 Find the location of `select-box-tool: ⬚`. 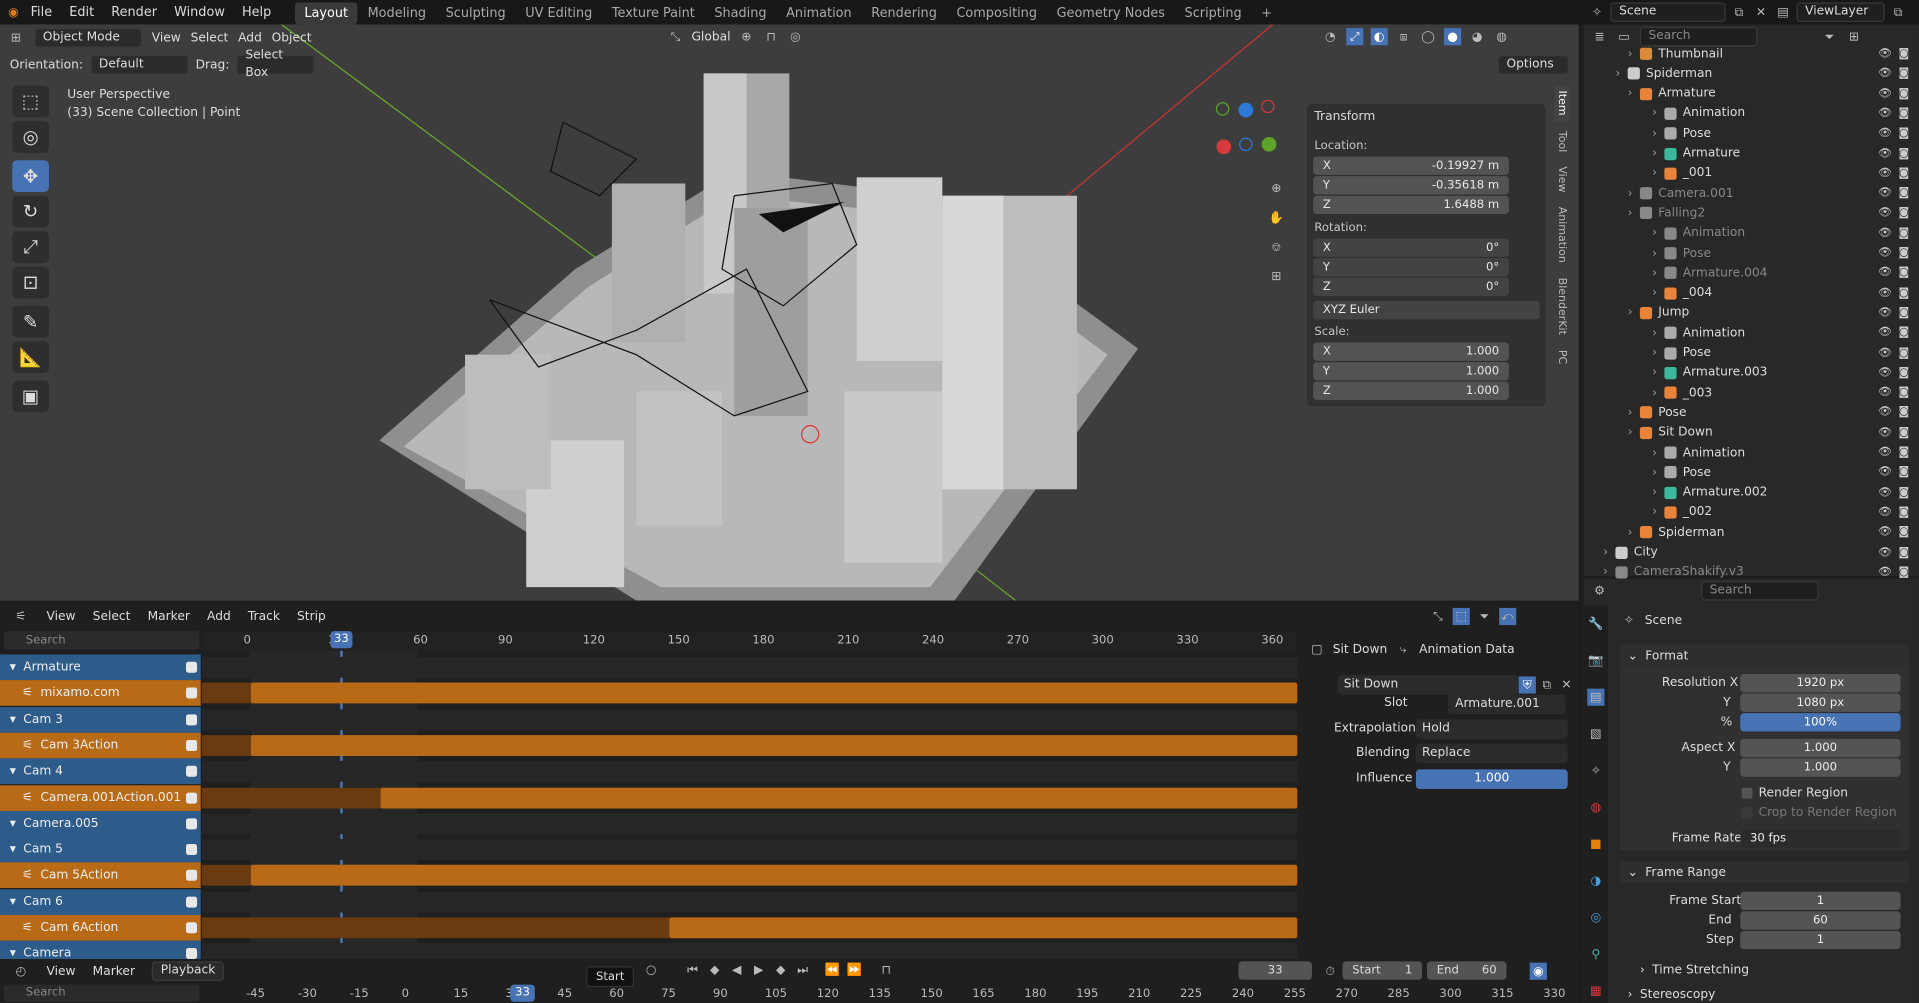

select-box-tool: ⬚ is located at coordinates (30, 101).